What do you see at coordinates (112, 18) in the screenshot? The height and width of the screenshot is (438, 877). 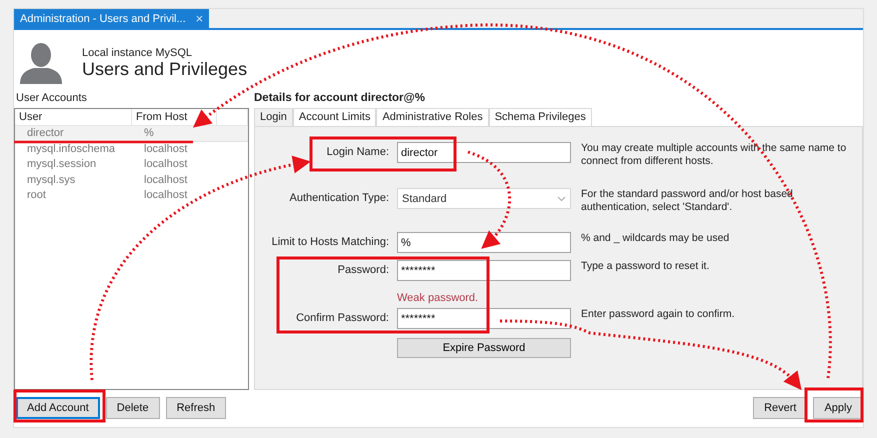 I see `document-tab: Administration - Users and Privil... ×` at bounding box center [112, 18].